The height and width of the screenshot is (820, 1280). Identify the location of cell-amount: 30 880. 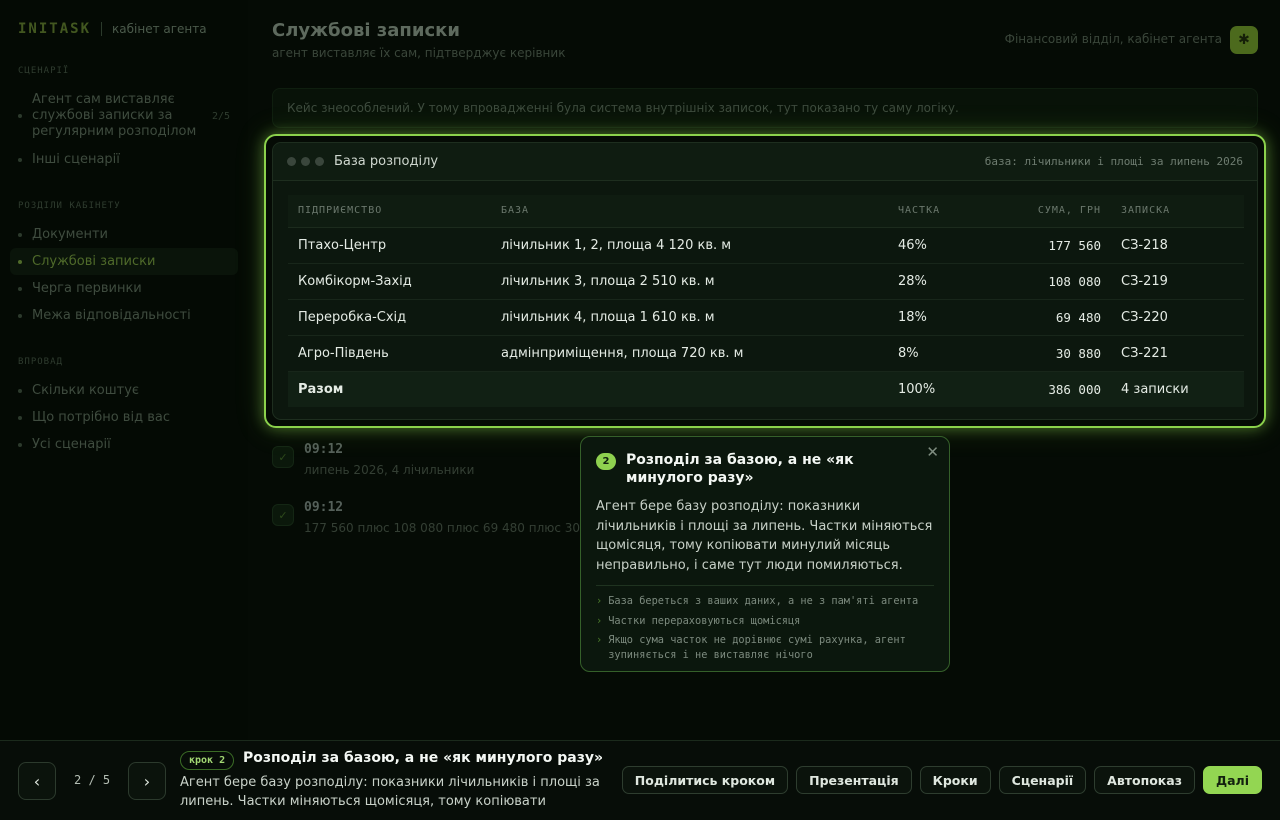
(1044, 353).